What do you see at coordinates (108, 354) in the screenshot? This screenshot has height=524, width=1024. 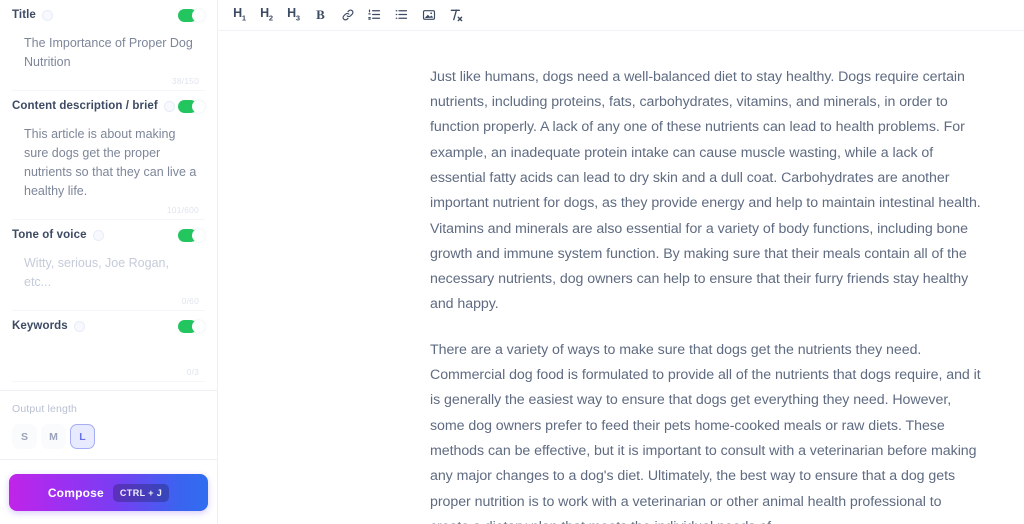 I see `keywords-input` at bounding box center [108, 354].